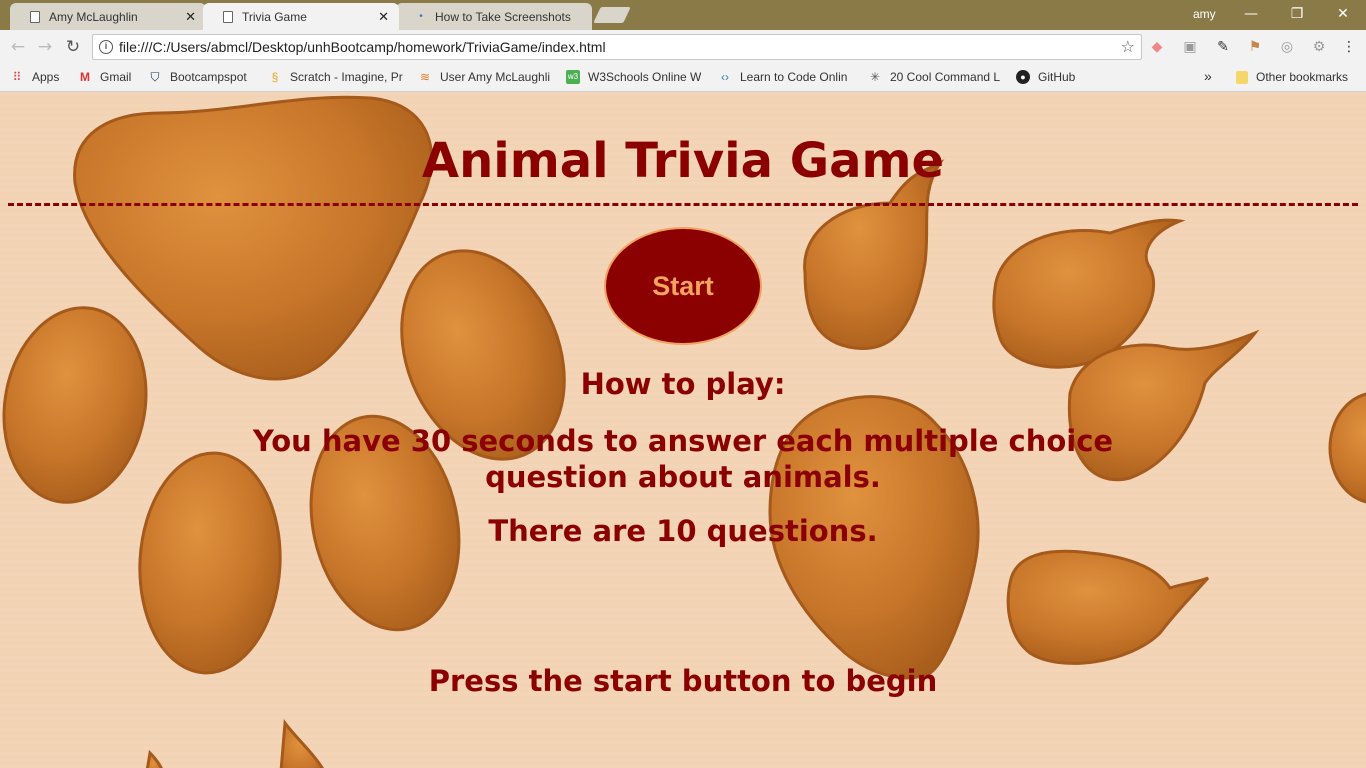  What do you see at coordinates (73, 47) in the screenshot?
I see `reload-icon: ↻` at bounding box center [73, 47].